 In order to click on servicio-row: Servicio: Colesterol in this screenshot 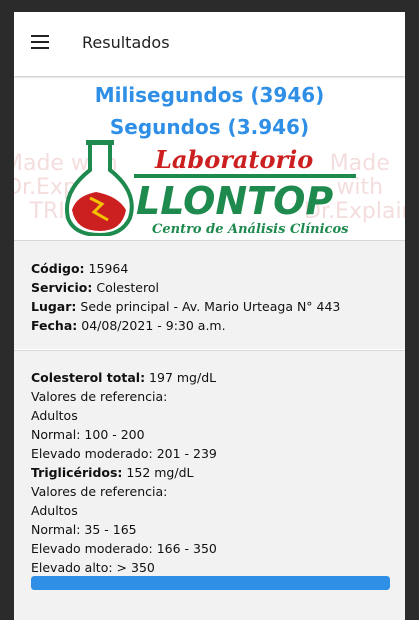, I will do `click(95, 287)`.